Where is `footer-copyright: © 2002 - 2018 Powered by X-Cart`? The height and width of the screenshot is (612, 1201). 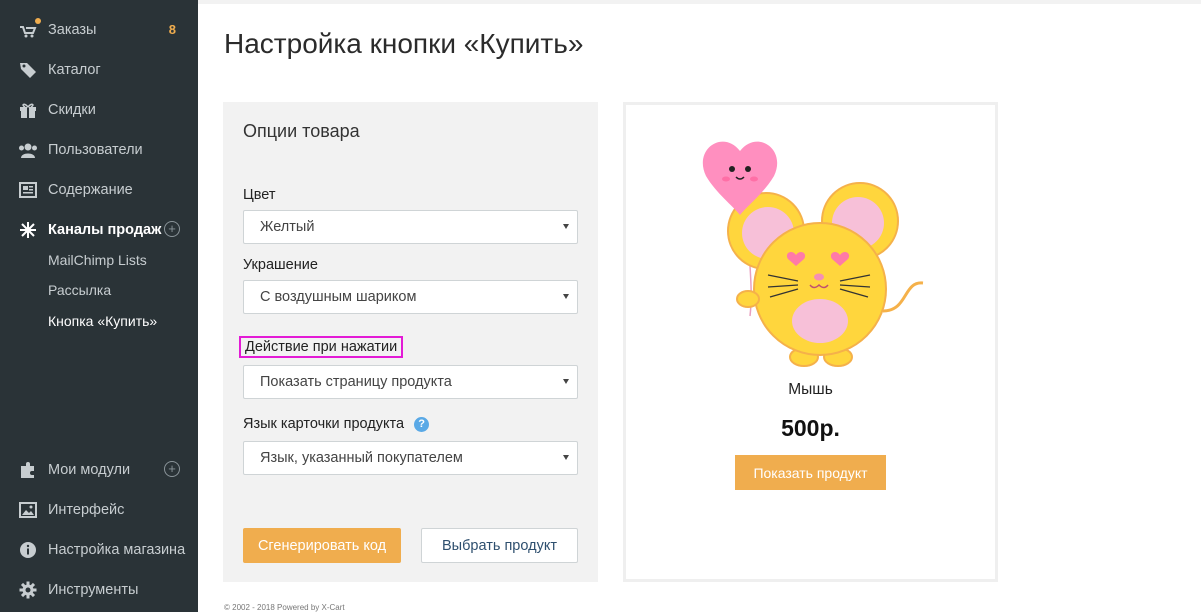 footer-copyright: © 2002 - 2018 Powered by X-Cart is located at coordinates (284, 607).